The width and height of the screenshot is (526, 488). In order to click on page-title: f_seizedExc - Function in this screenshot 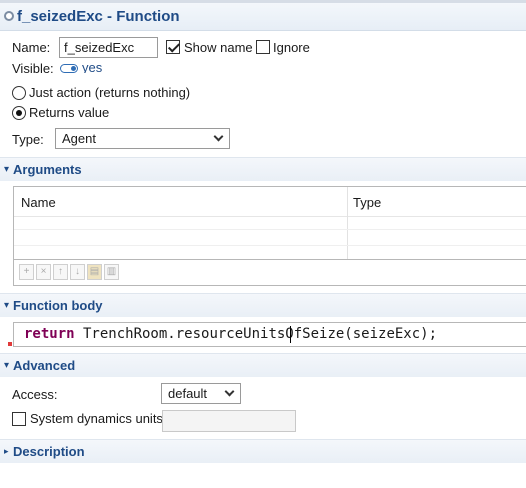, I will do `click(98, 16)`.